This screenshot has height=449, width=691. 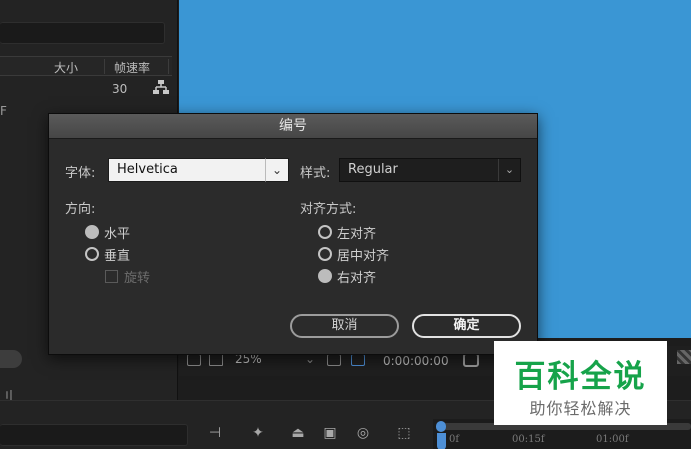 What do you see at coordinates (315, 173) in the screenshot?
I see `style-label: 样式:` at bounding box center [315, 173].